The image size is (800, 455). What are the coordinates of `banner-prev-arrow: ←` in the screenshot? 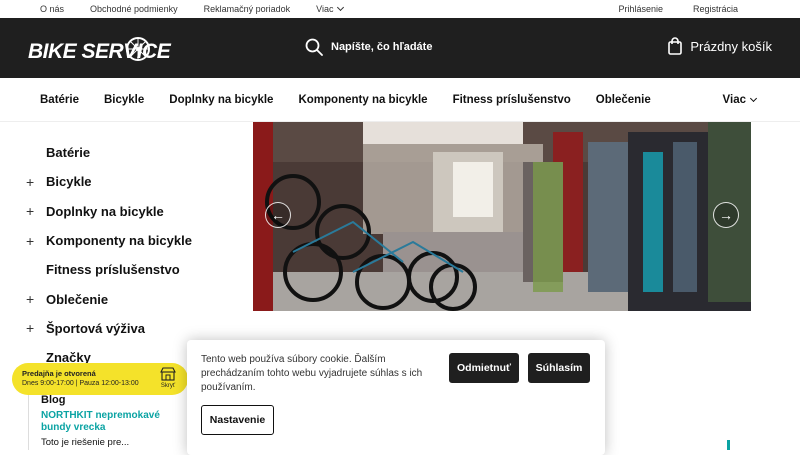 It's located at (278, 215).